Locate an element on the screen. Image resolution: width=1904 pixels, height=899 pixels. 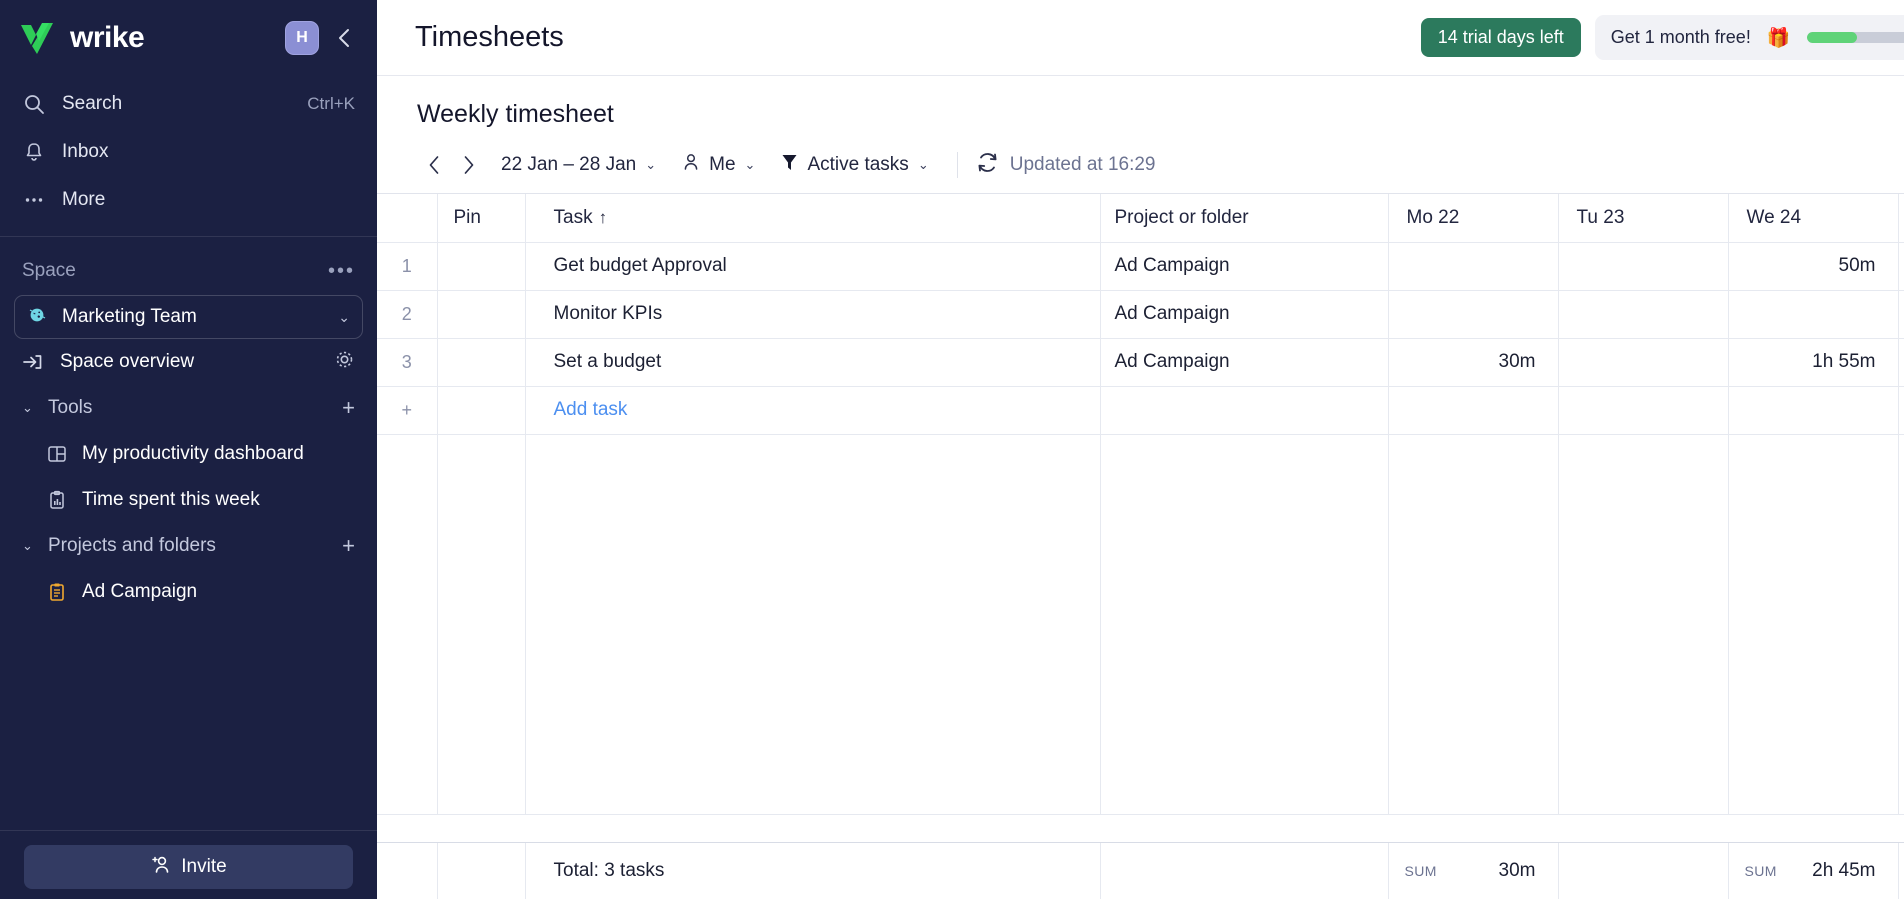
sidebar-item-marketing-team: Marketing Team ⌄ is located at coordinates (188, 317).